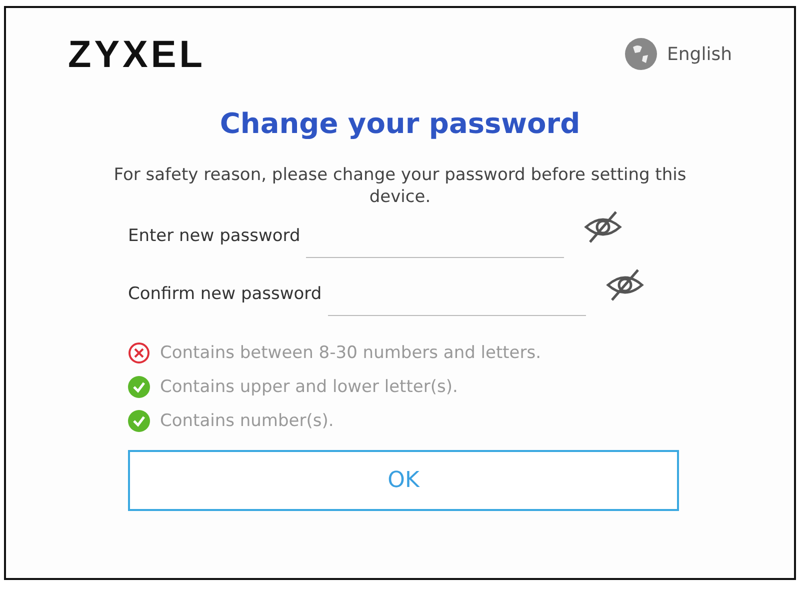 This screenshot has width=805, height=593. I want to click on language-selector: English, so click(699, 54).